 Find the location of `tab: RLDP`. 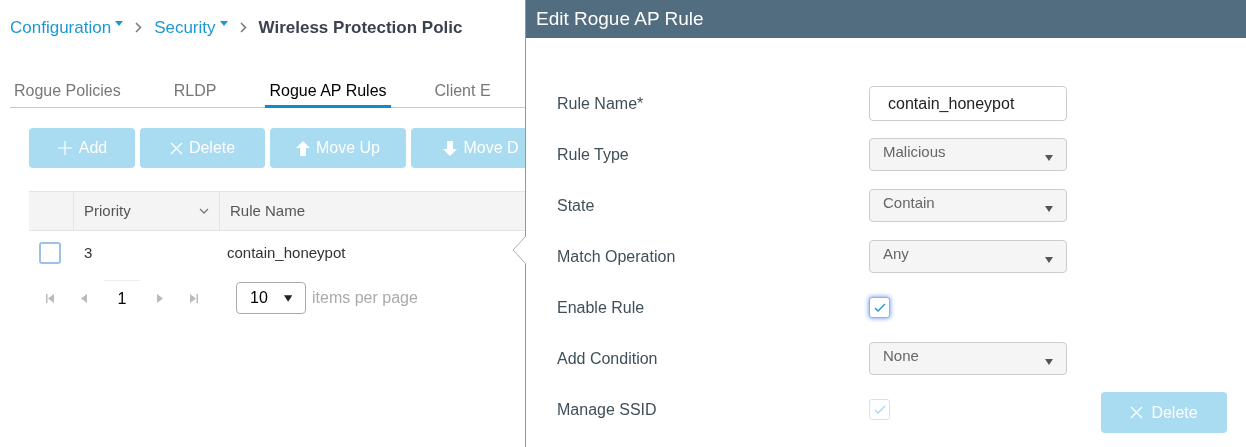

tab: RLDP is located at coordinates (195, 91).